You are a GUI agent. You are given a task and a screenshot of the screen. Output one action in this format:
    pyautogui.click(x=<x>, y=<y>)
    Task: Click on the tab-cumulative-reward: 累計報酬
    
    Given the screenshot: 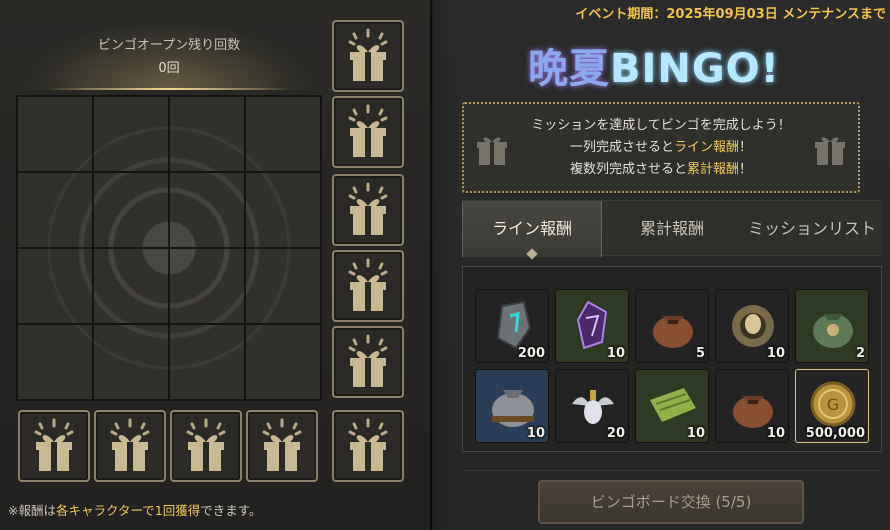 What is the action you would take?
    pyautogui.click(x=672, y=229)
    